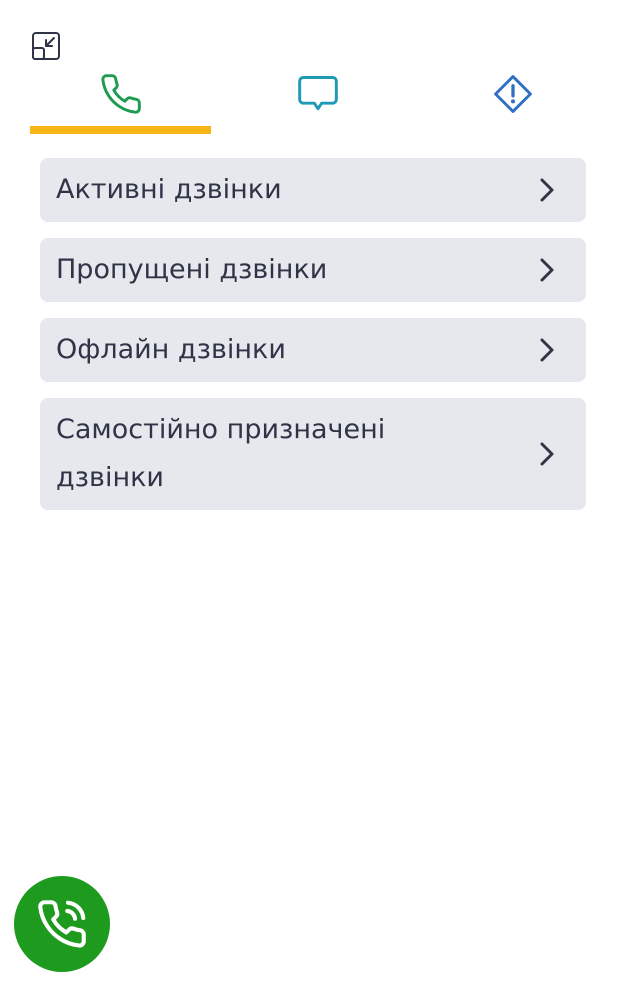 This screenshot has height=984, width=630. Describe the element at coordinates (318, 93) in the screenshot. I see `chat-bubble-icon` at that location.